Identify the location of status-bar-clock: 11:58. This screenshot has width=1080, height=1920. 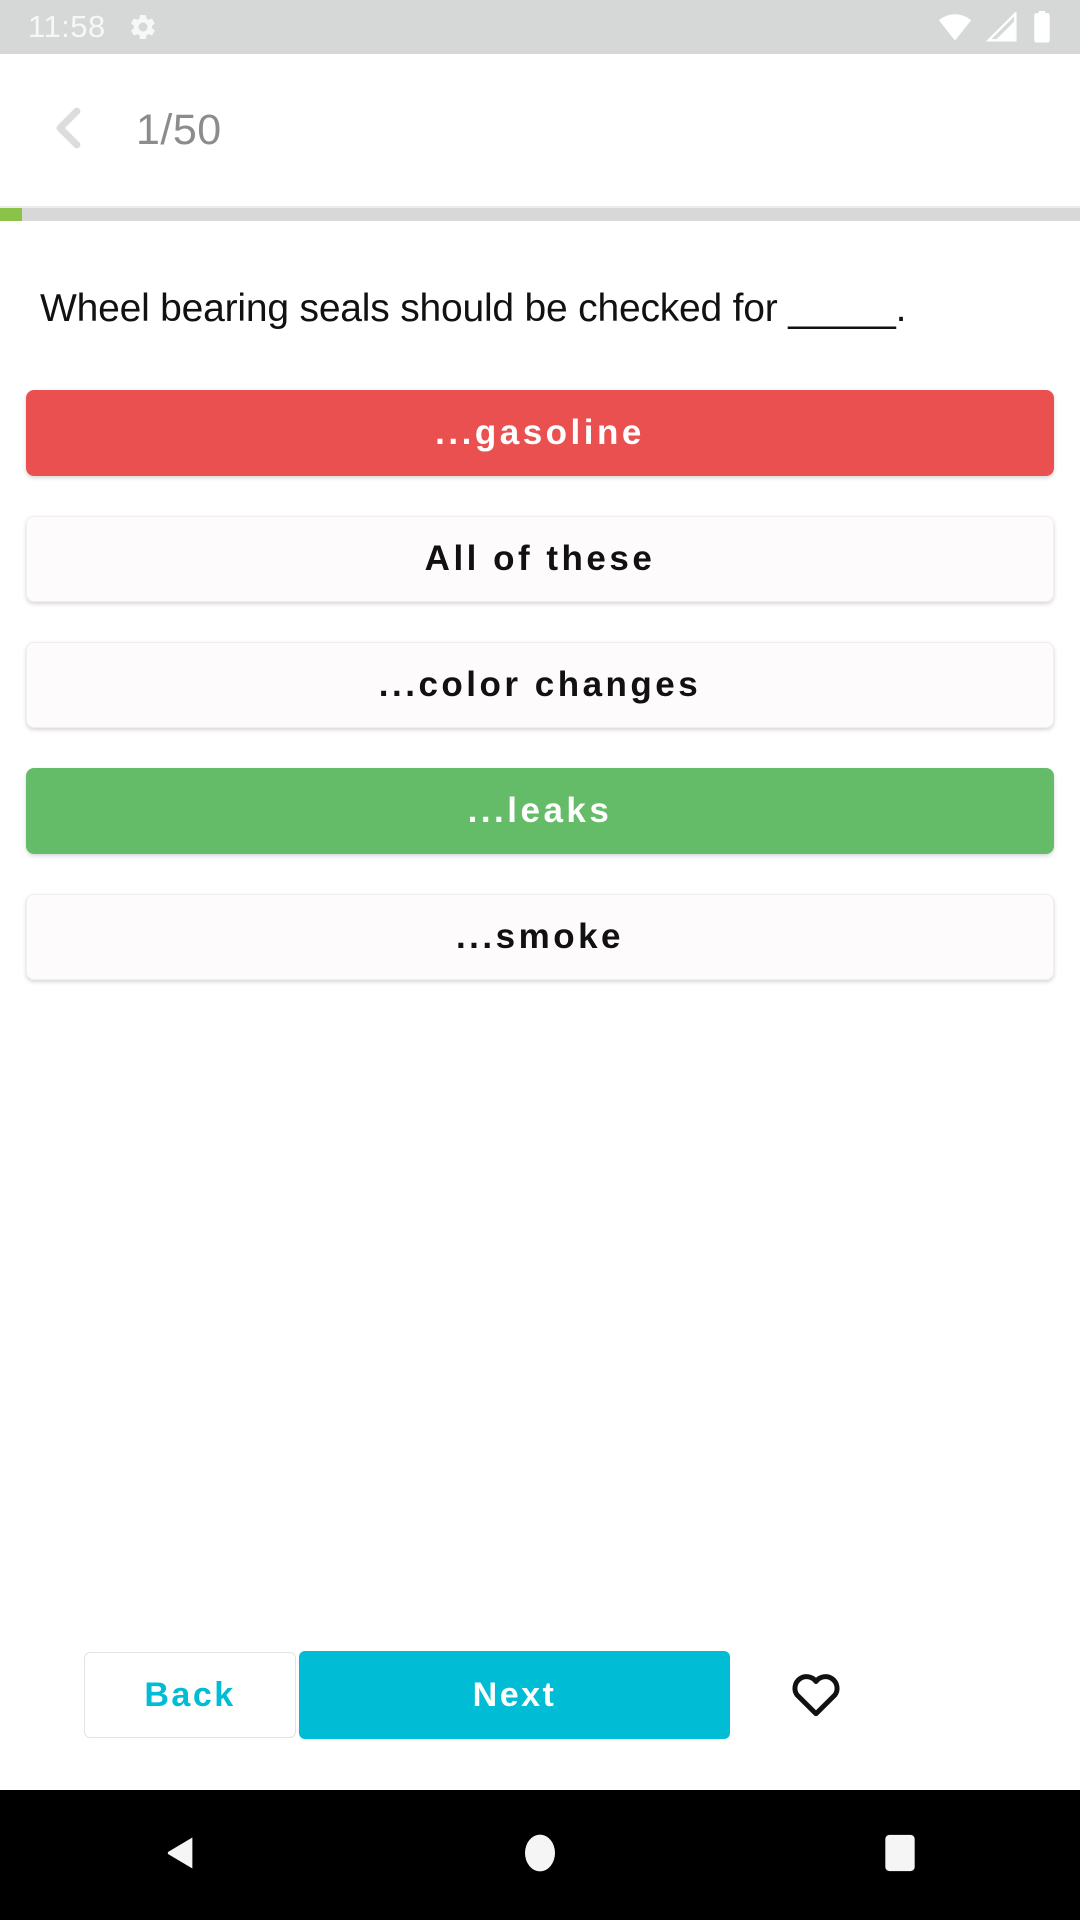
(67, 26).